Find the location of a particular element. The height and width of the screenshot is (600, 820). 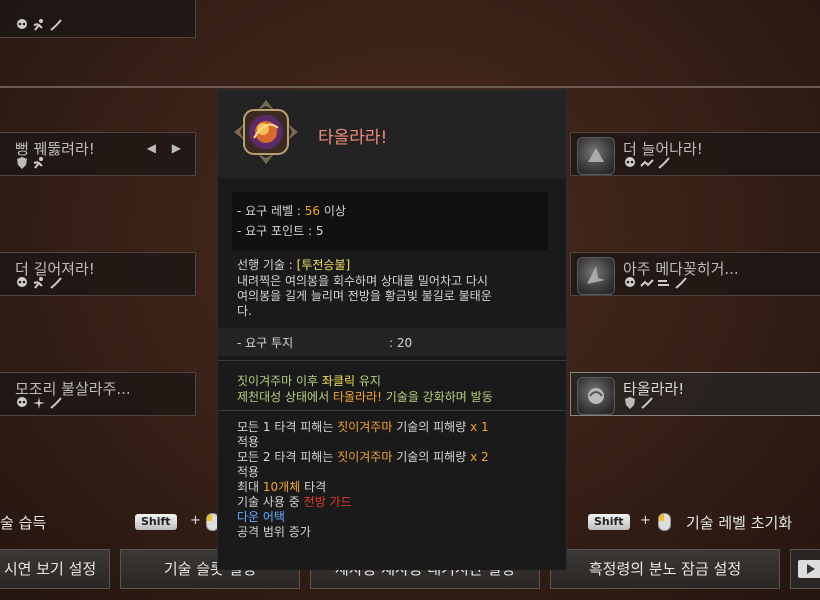

film-play-icon is located at coordinates (809, 569).